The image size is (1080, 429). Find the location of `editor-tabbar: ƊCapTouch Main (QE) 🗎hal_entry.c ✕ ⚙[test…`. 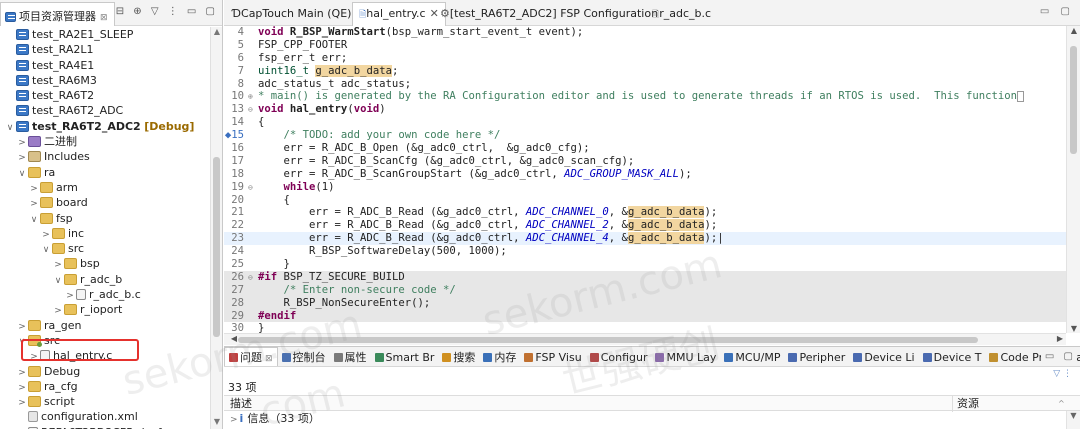

editor-tabbar: ƊCapTouch Main (QE) 🗎hal_entry.c ✕ ⚙[test… is located at coordinates (652, 13).